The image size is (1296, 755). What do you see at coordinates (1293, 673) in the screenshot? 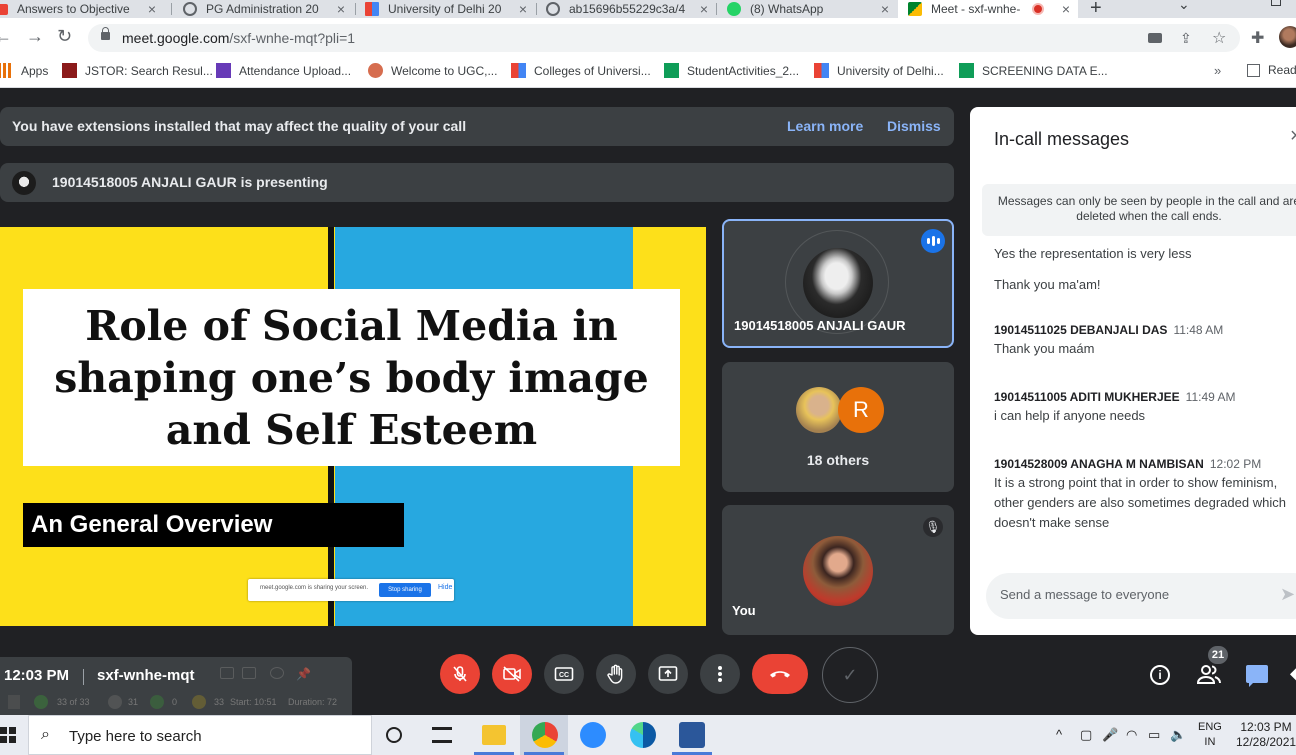
I see `activities-icon: ◆` at bounding box center [1293, 673].